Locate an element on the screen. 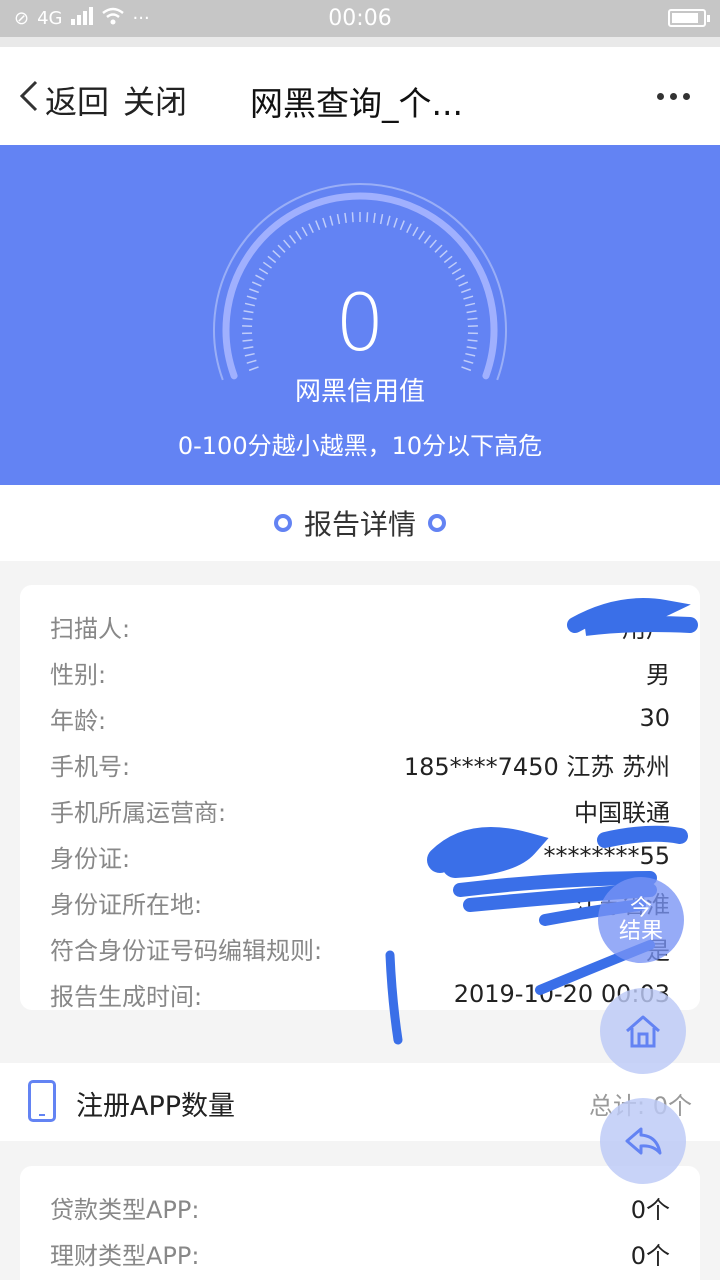 The height and width of the screenshot is (1280, 720). detail-value: 中国联通 is located at coordinates (622, 812).